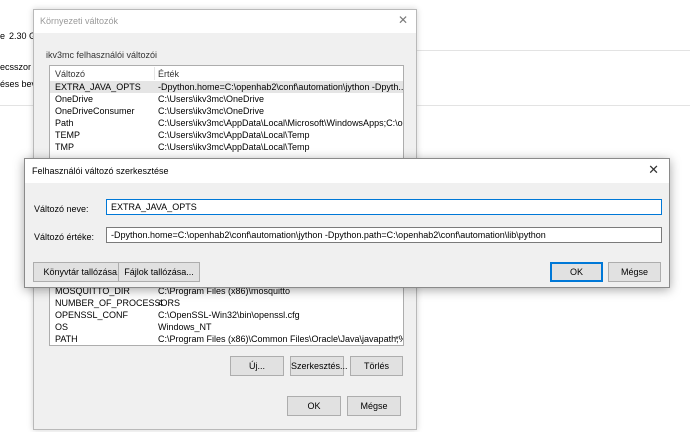  What do you see at coordinates (68, 135) in the screenshot?
I see `row-name: TEMP` at bounding box center [68, 135].